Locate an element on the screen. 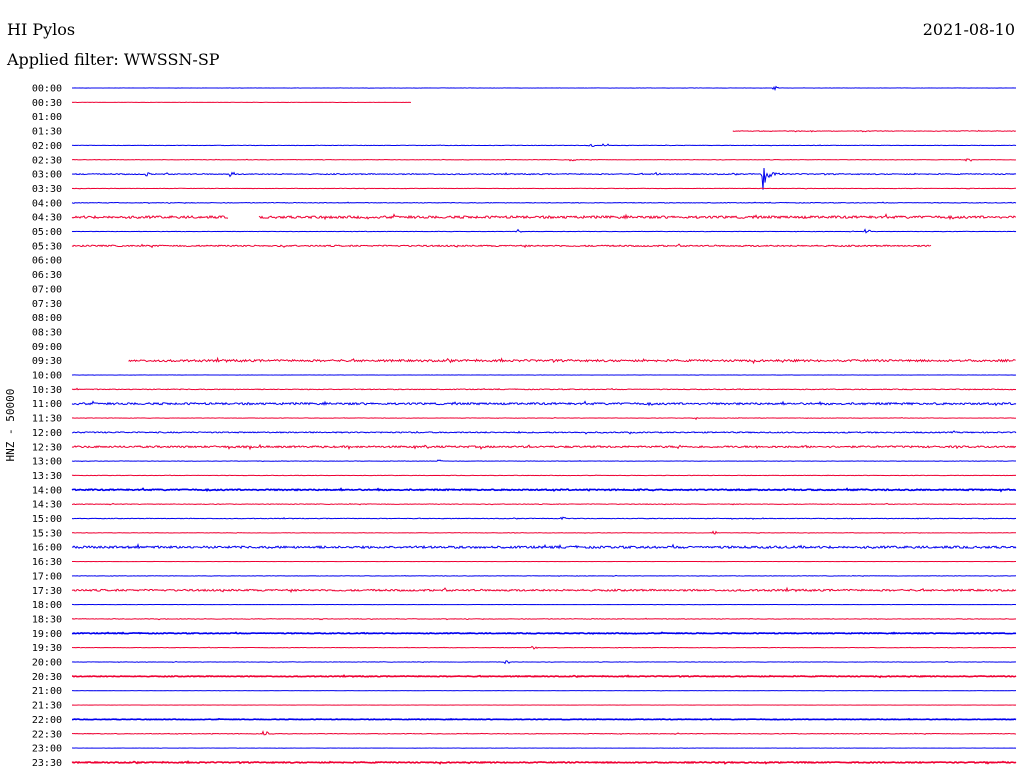 Image resolution: width=1024 pixels, height=780 pixels. tick-label: 20:00 is located at coordinates (47, 663).